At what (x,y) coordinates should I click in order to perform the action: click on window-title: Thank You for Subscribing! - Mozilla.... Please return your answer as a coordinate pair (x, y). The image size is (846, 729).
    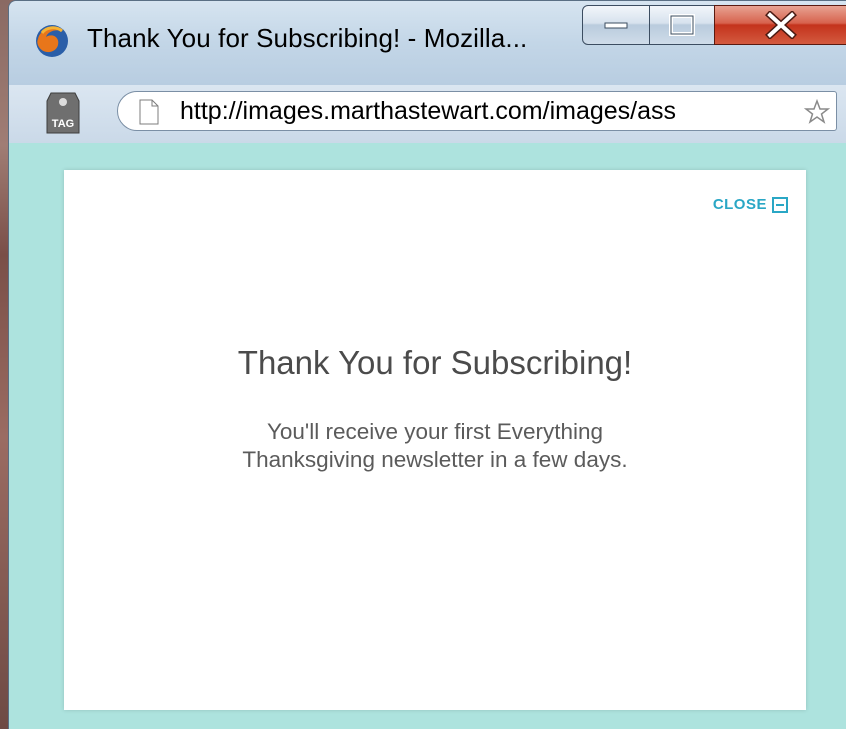
    Looking at the image, I should click on (307, 38).